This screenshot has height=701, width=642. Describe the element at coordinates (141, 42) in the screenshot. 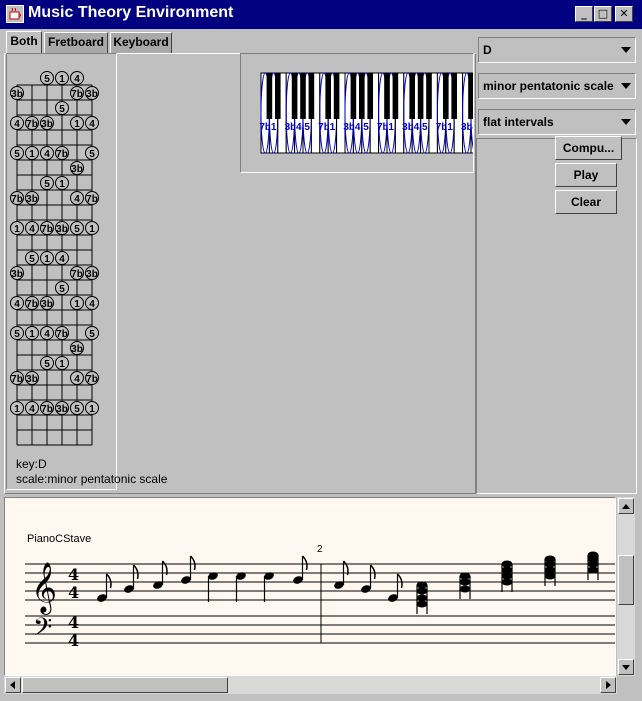

I see `tab-keyboard: Keyboard` at that location.